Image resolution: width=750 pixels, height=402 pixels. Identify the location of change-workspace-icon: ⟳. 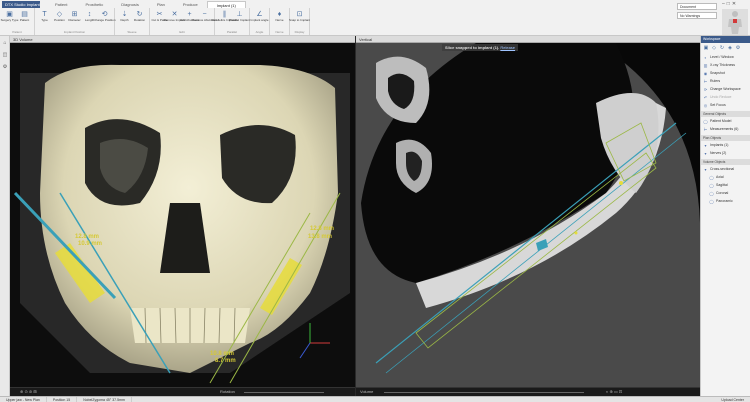
(705, 89).